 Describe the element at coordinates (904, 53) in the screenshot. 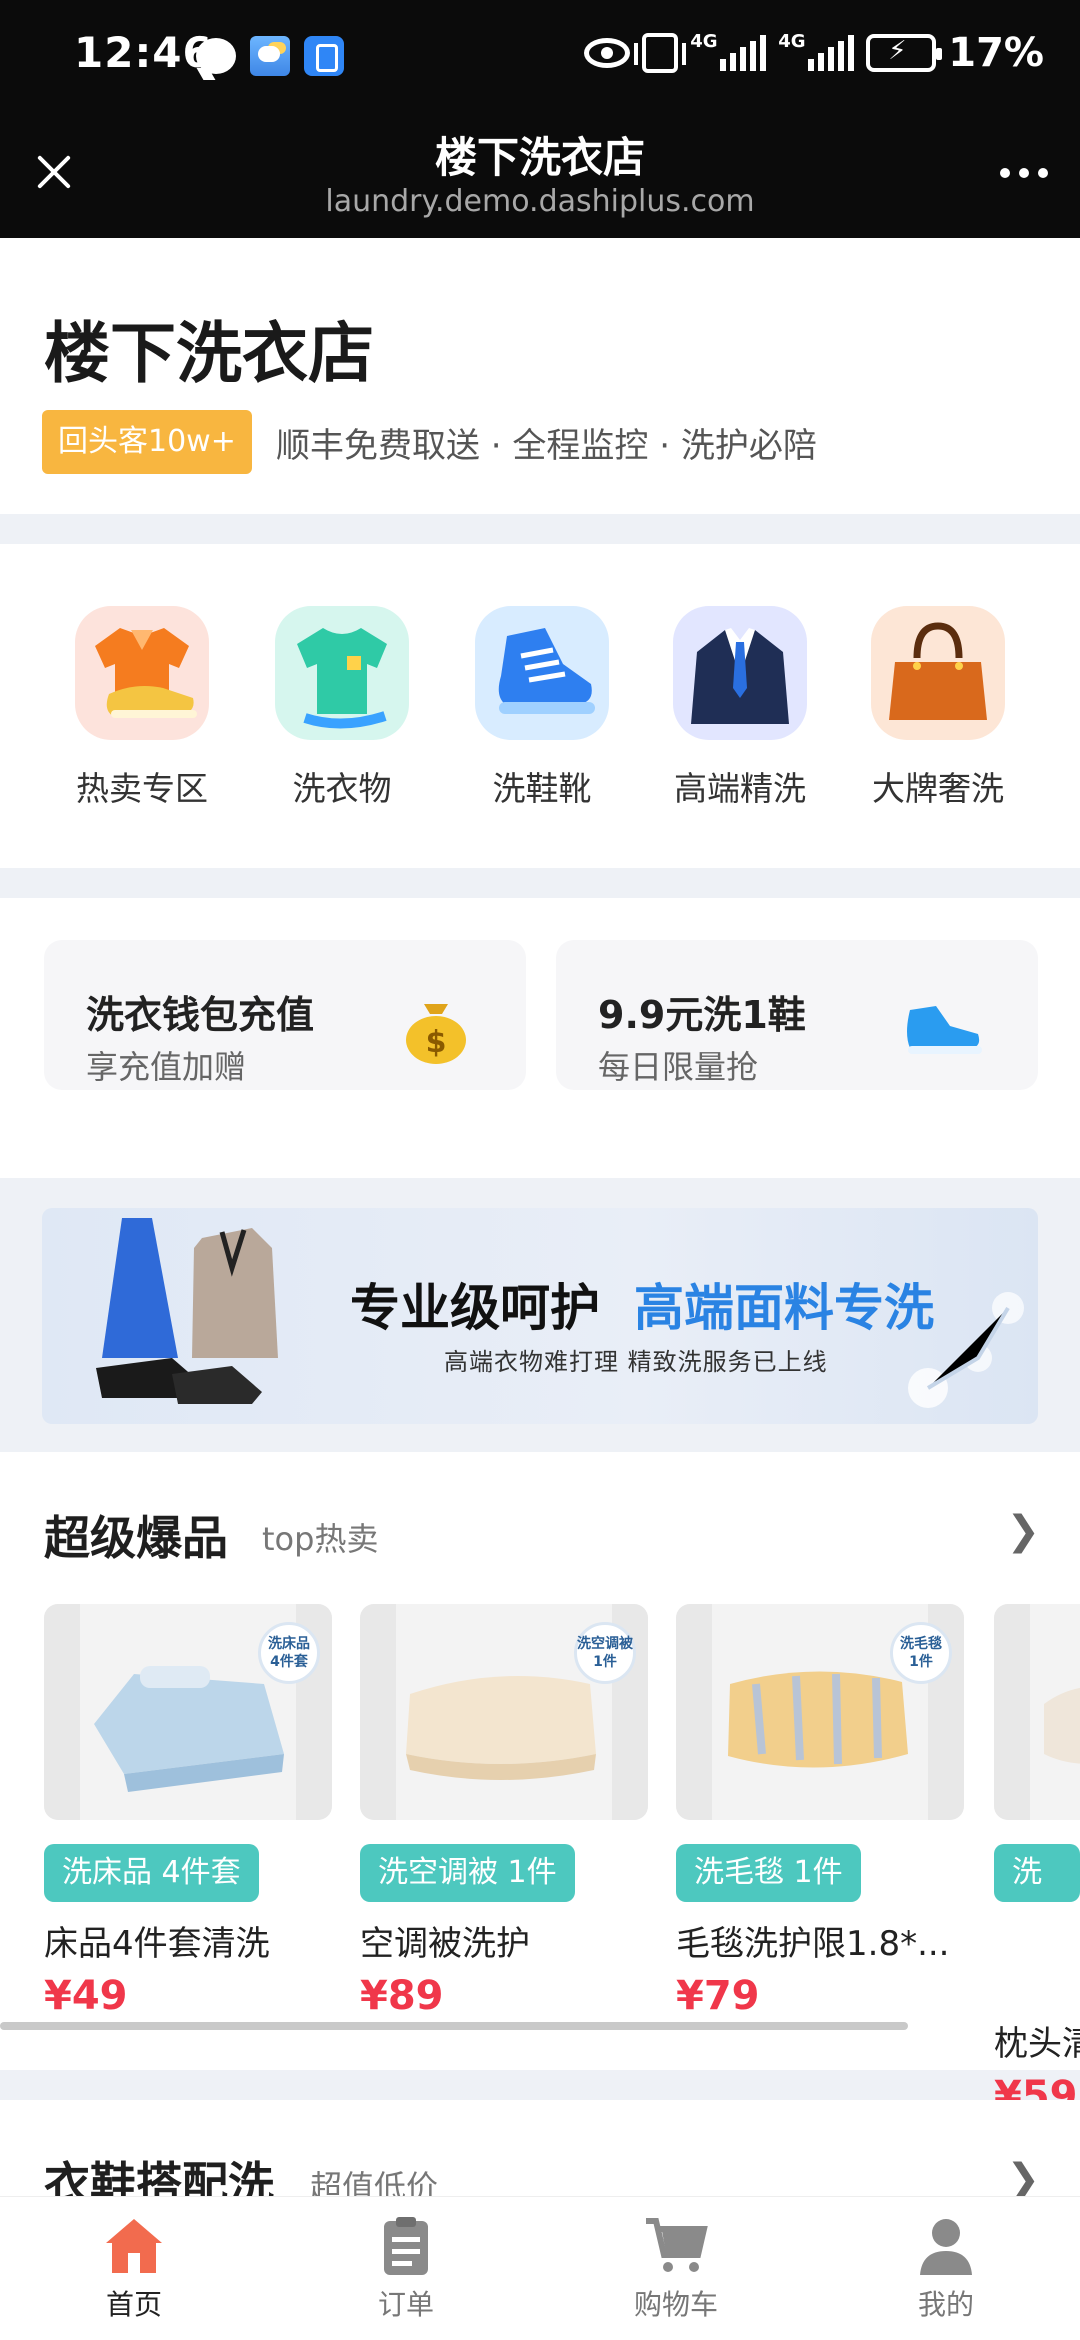

I see `battery-icon` at that location.